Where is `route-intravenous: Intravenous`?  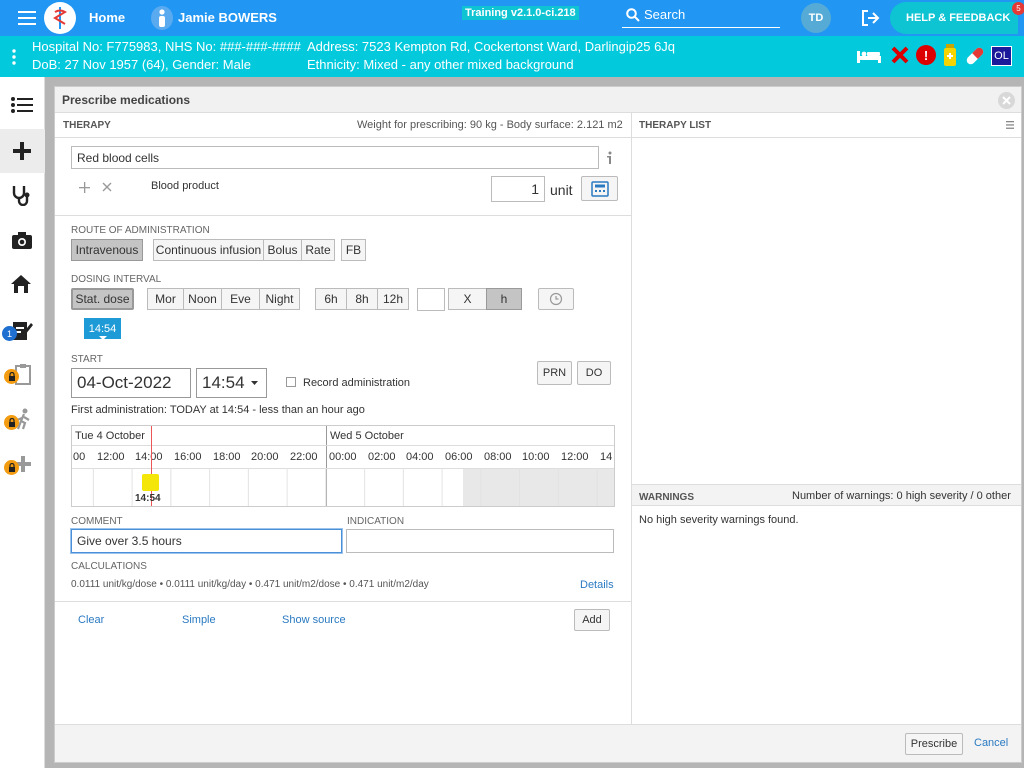 route-intravenous: Intravenous is located at coordinates (107, 250).